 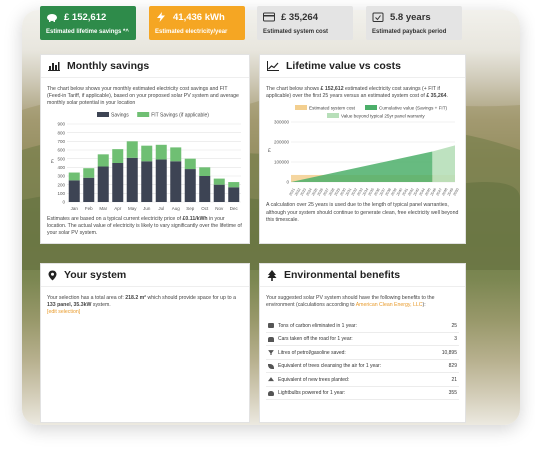 I want to click on credit-card-icon, so click(x=269, y=17).